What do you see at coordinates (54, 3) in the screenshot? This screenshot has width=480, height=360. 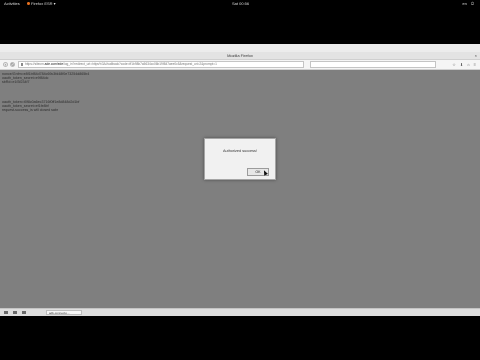 I see `chevron-down-icon: ▾` at bounding box center [54, 3].